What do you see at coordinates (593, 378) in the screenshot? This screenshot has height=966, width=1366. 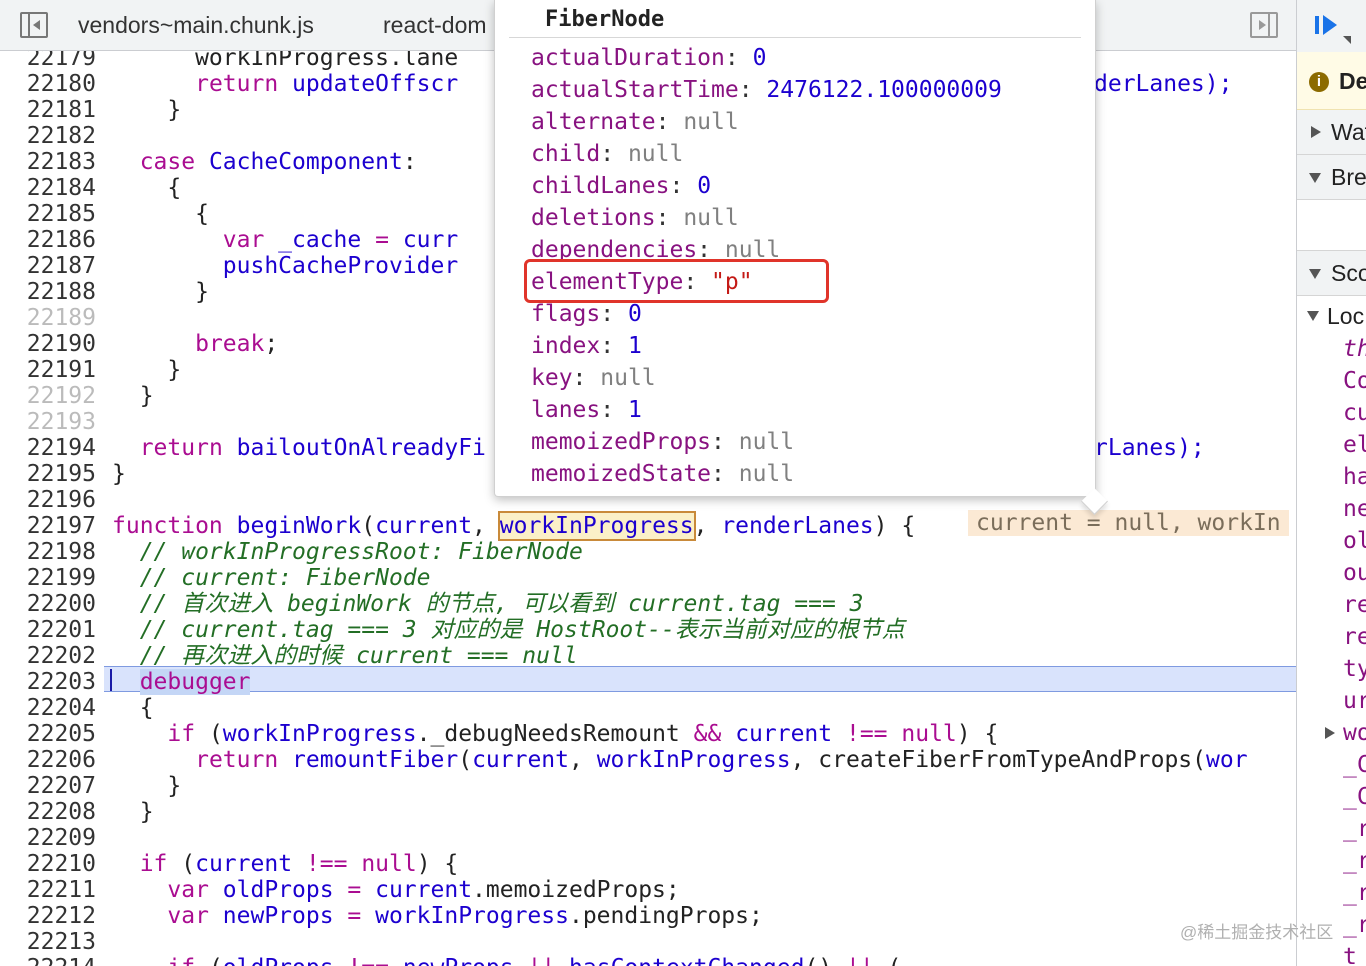 I see `property-row: key: null` at bounding box center [593, 378].